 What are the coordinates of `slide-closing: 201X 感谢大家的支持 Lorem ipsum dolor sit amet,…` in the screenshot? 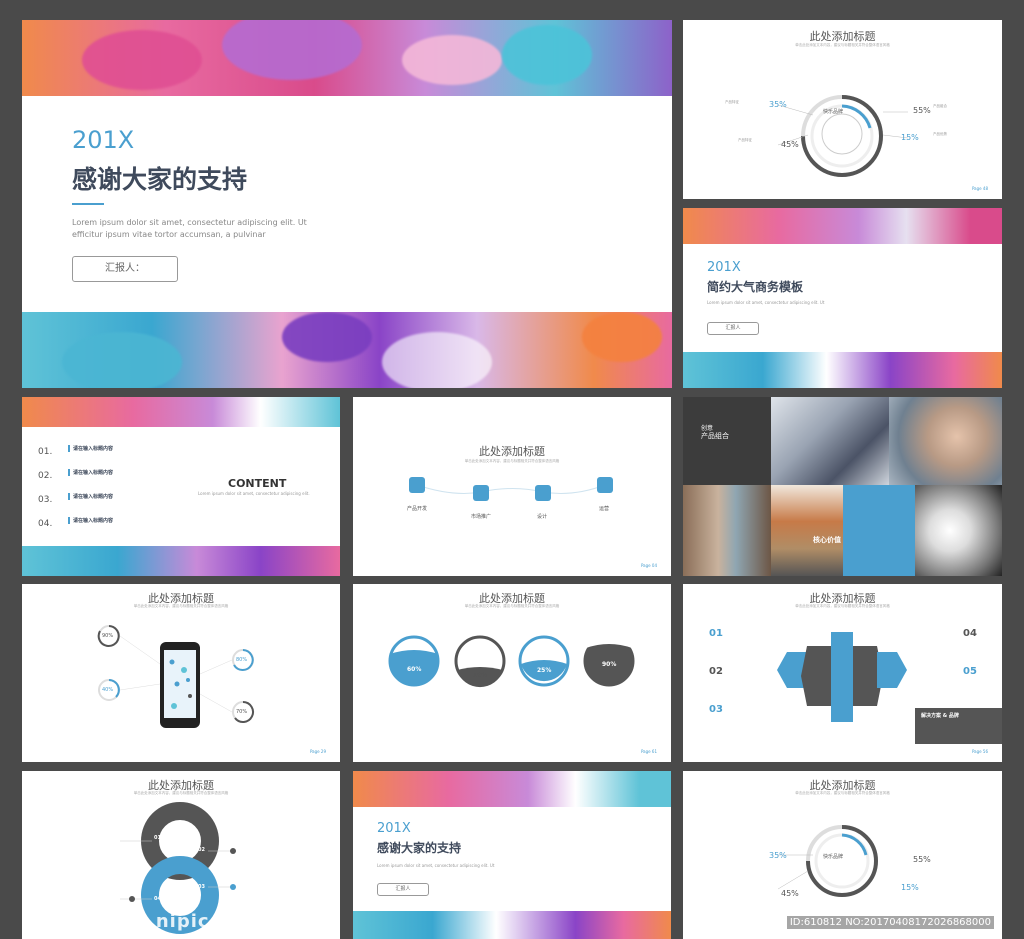 It's located at (512, 855).